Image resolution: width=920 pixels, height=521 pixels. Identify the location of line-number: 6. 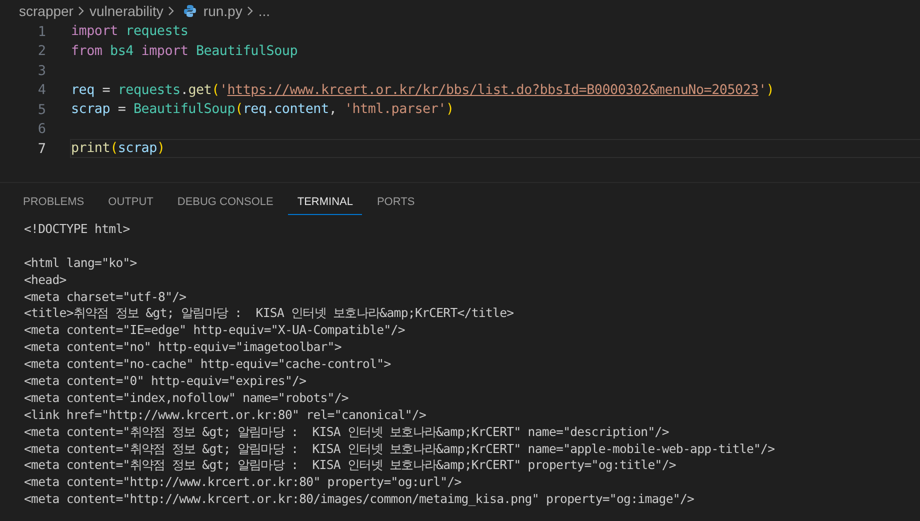
(41, 129).